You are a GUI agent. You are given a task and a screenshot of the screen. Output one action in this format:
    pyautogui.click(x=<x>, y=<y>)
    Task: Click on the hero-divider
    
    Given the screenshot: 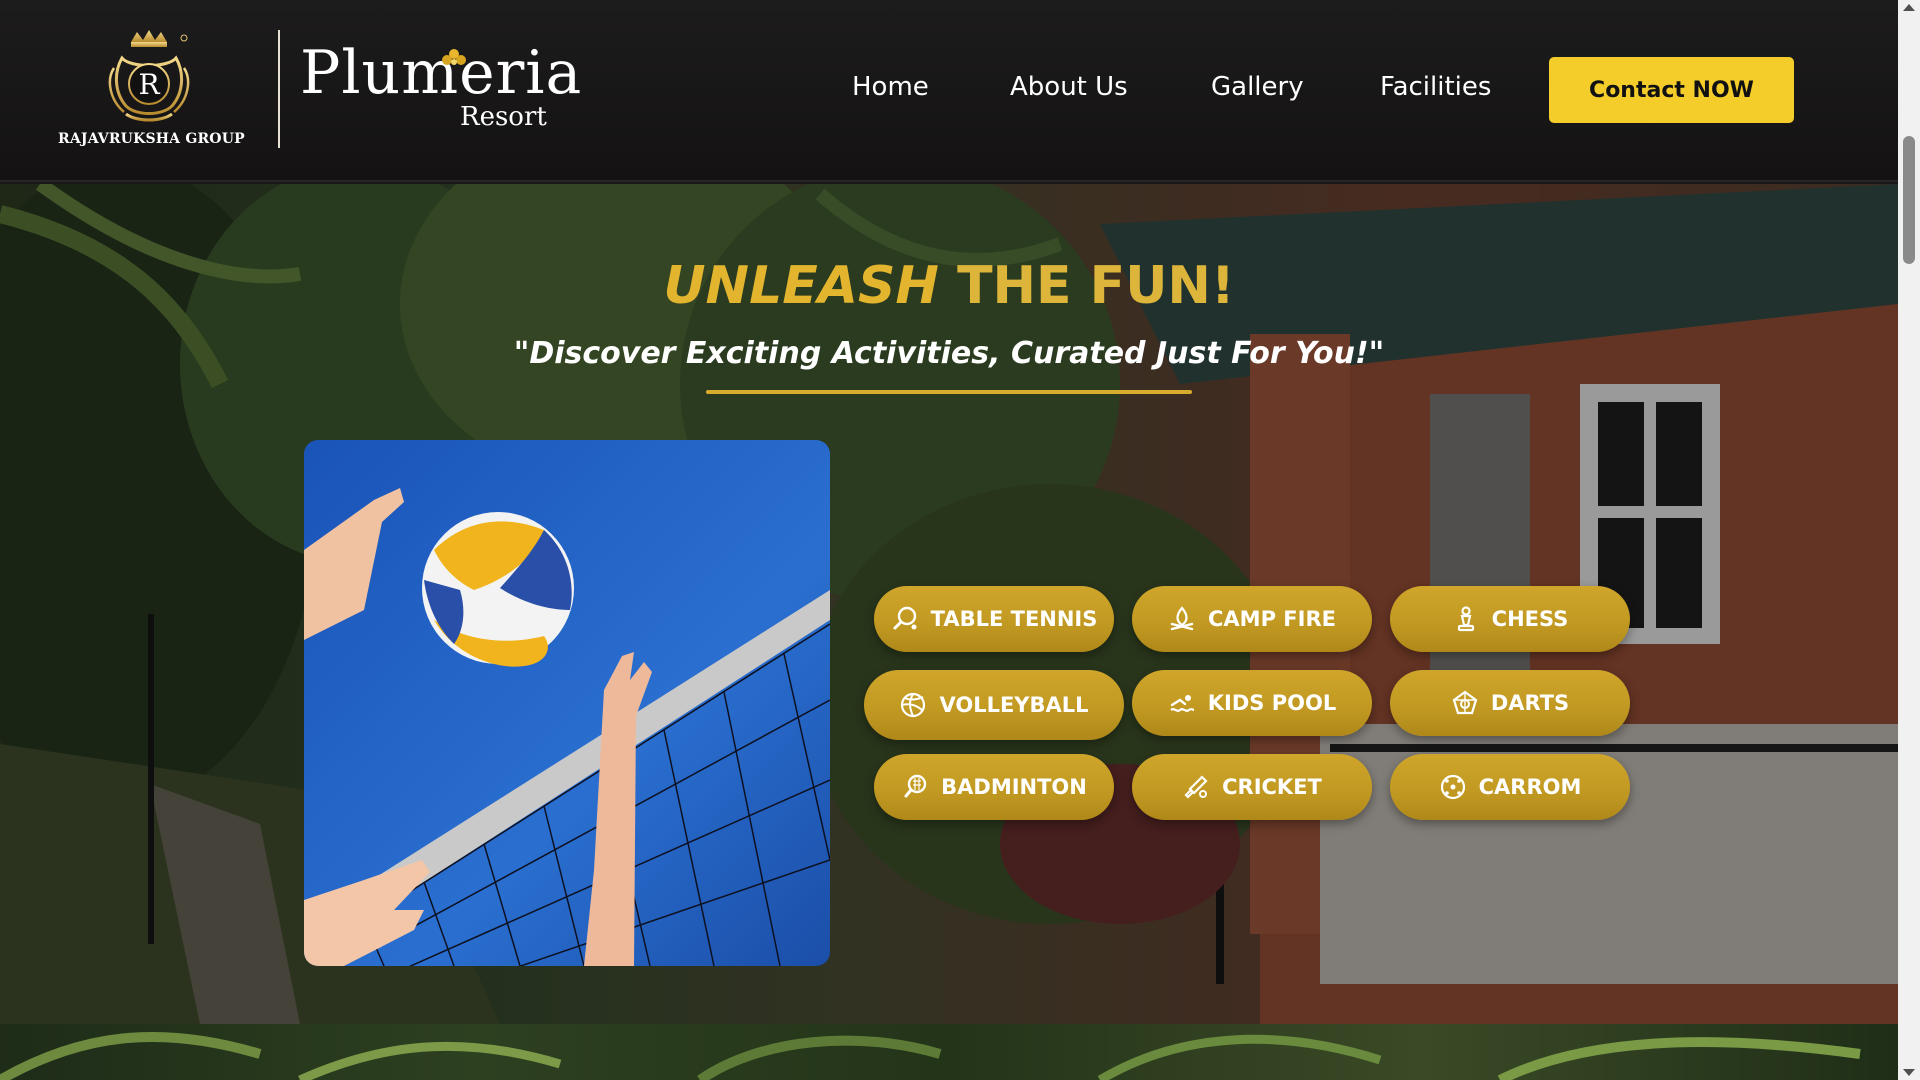 What is the action you would take?
    pyautogui.click(x=949, y=392)
    